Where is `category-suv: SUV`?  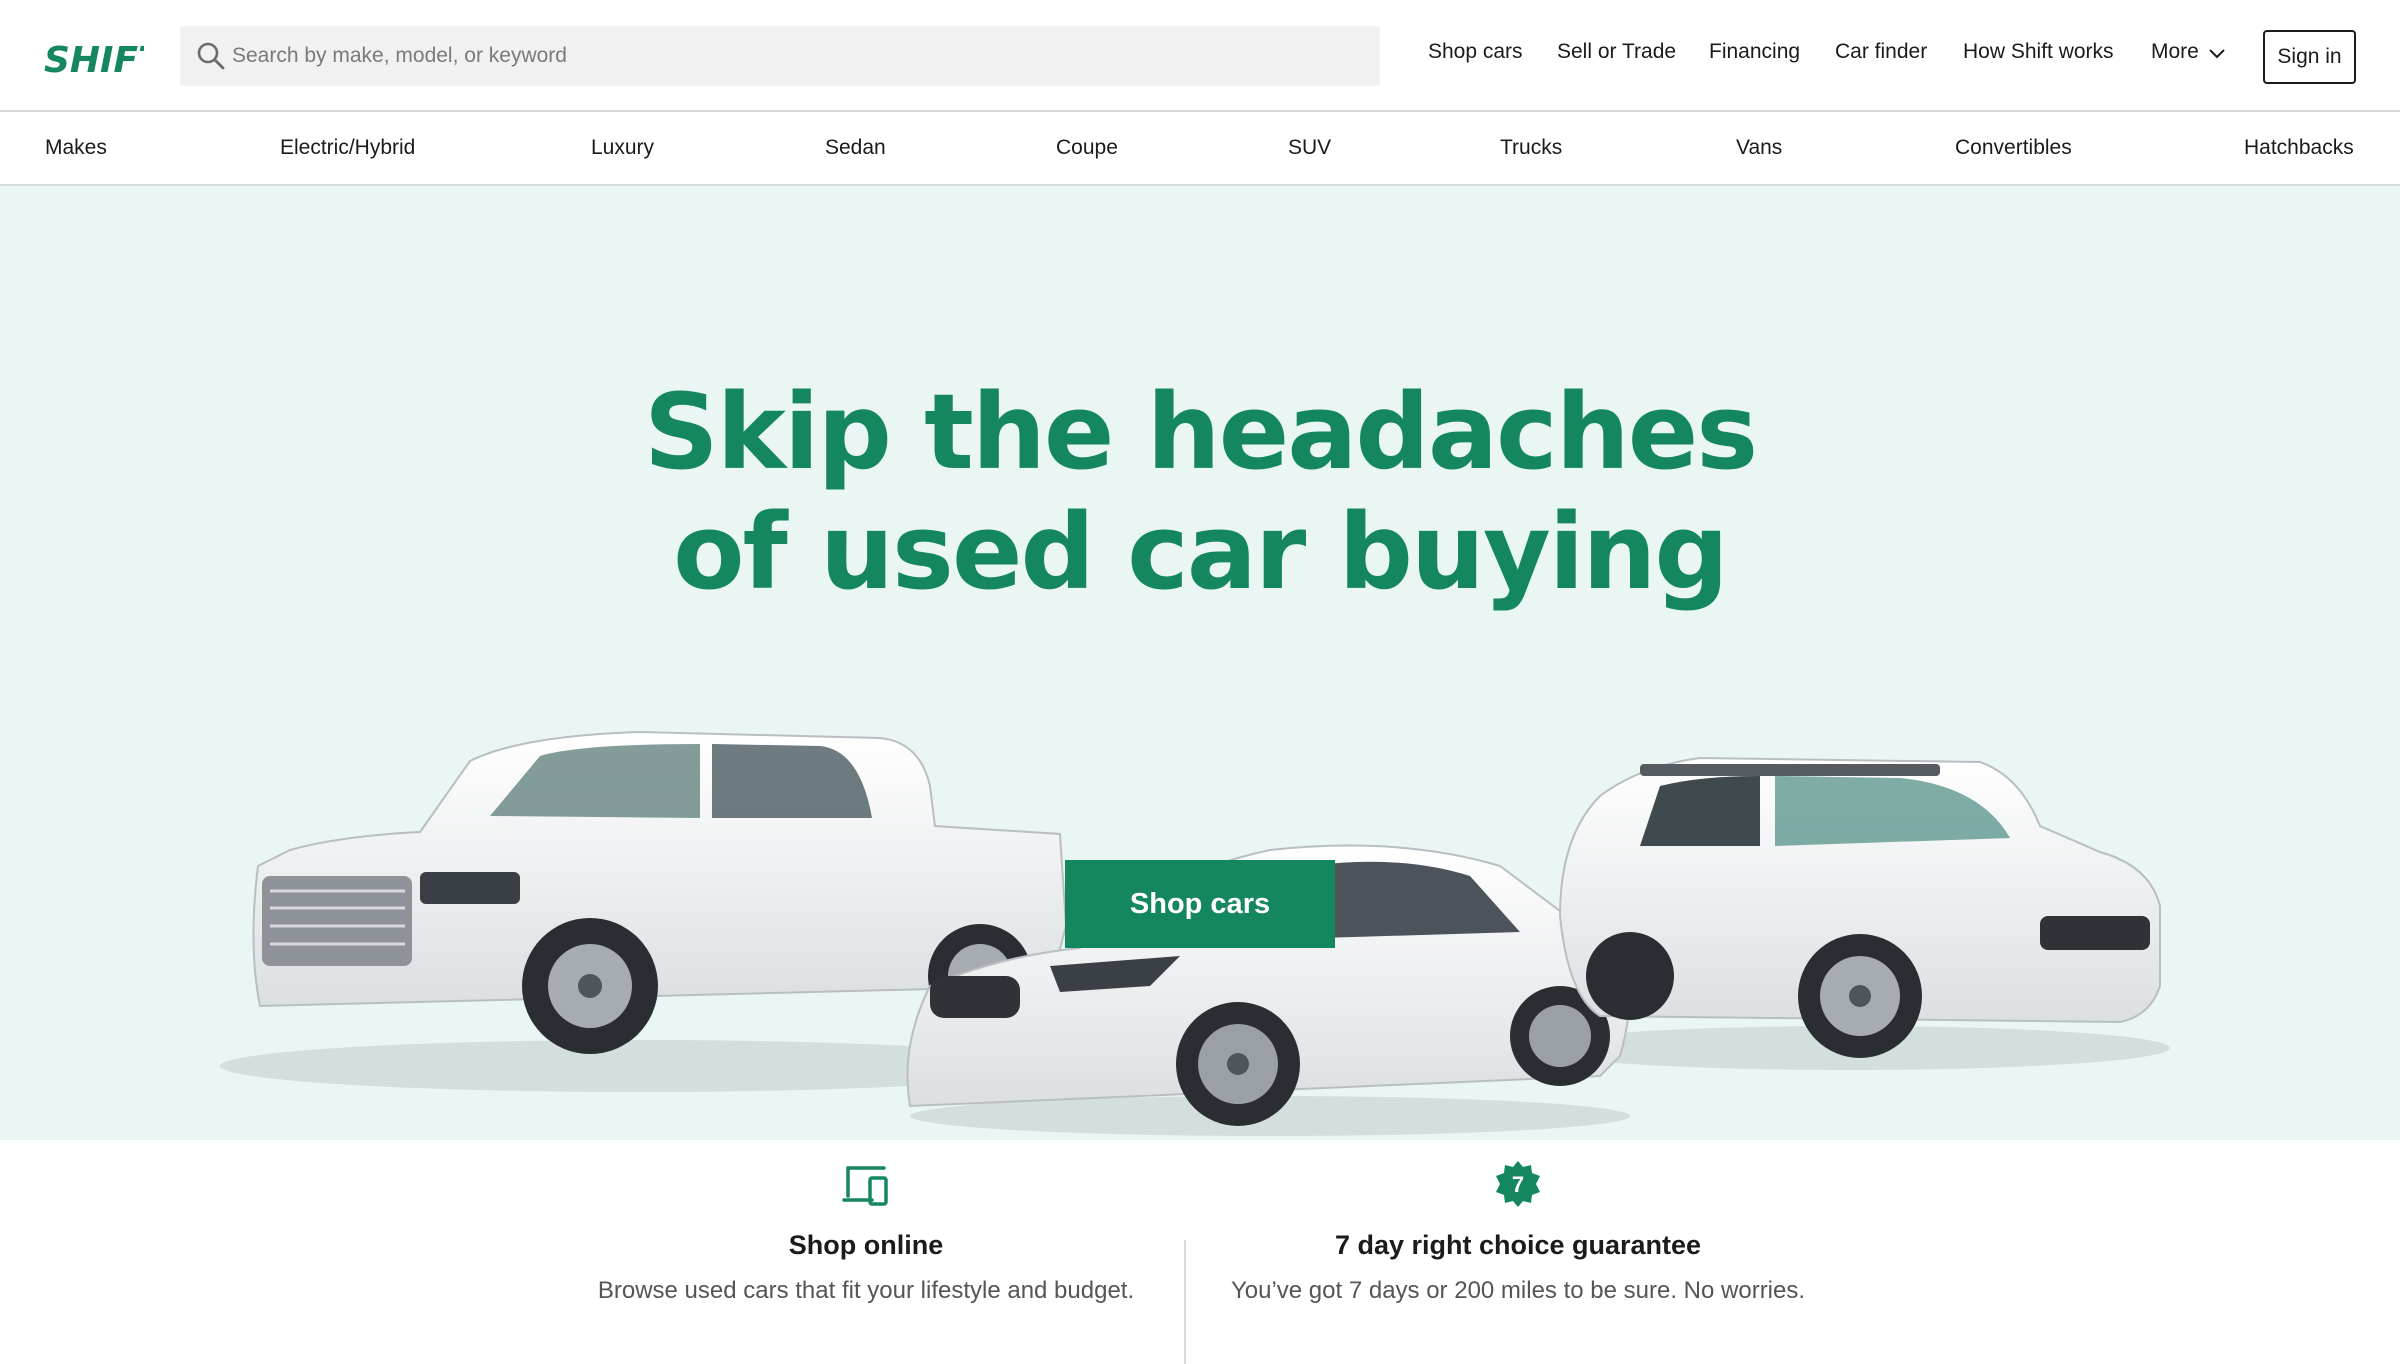
category-suv: SUV is located at coordinates (1309, 148).